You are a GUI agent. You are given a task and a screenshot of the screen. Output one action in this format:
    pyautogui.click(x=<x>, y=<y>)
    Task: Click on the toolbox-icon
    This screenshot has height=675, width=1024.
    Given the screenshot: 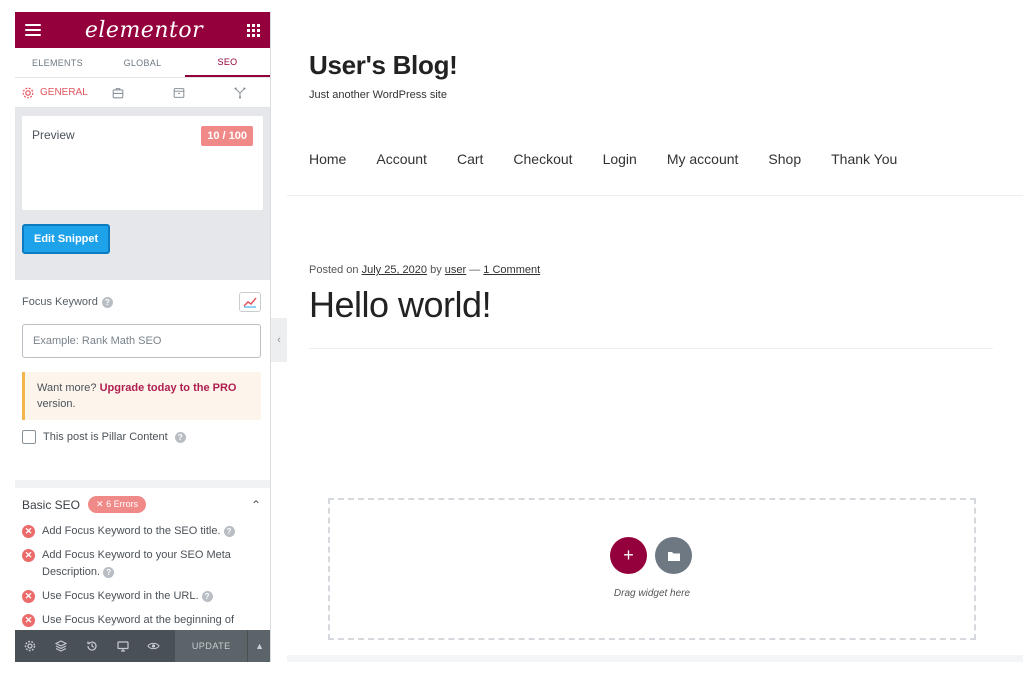 What is the action you would take?
    pyautogui.click(x=118, y=92)
    